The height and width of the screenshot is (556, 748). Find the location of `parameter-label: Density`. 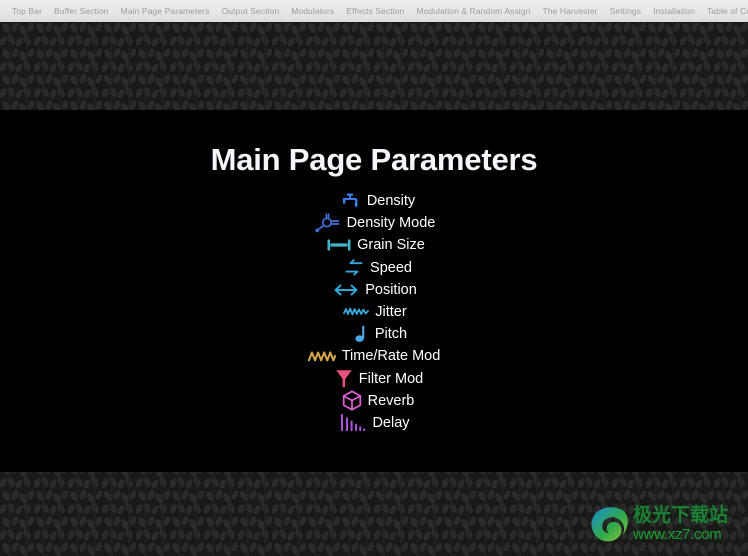

parameter-label: Density is located at coordinates (391, 201).